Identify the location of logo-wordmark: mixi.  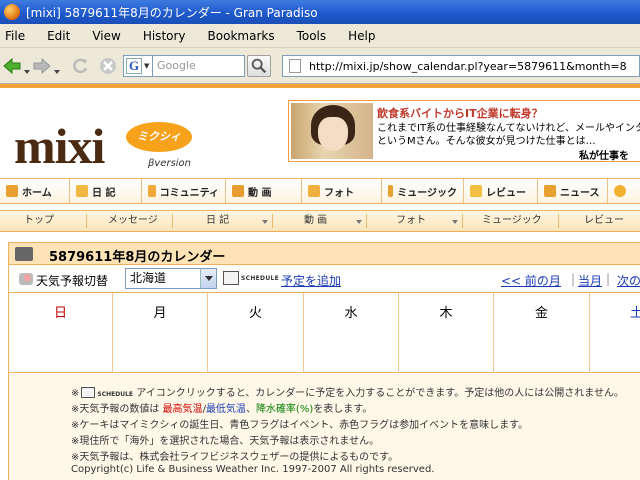
(59, 146).